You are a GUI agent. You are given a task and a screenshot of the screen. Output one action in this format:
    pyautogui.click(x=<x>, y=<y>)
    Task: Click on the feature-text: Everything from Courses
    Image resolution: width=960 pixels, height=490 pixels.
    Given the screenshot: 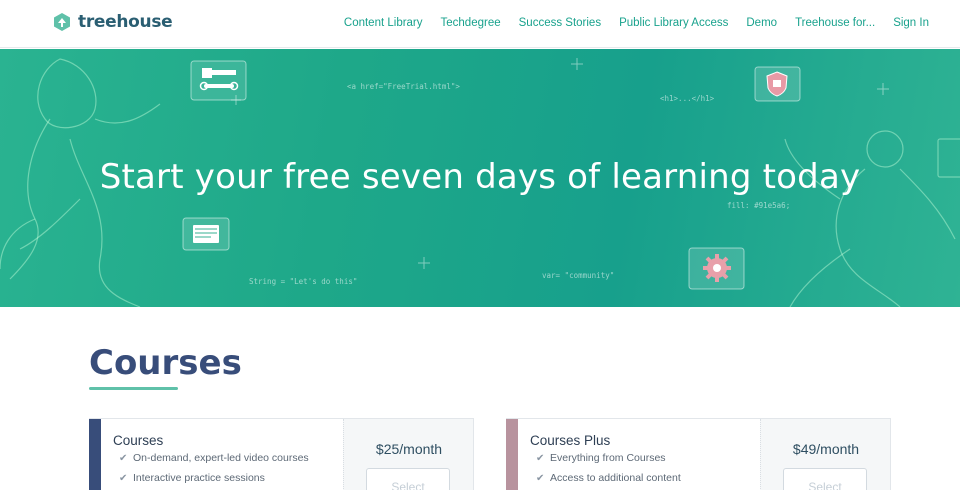 What is the action you would take?
    pyautogui.click(x=608, y=458)
    